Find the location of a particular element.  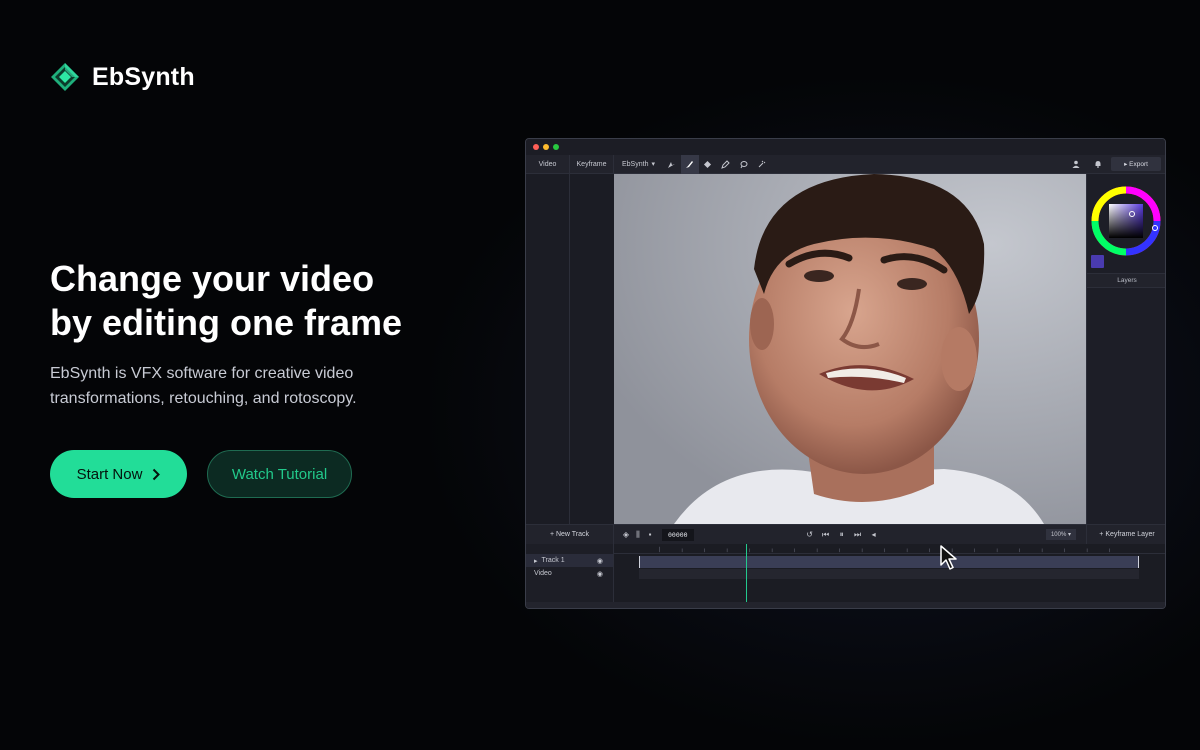

new-track-label: New Track is located at coordinates (572, 534).